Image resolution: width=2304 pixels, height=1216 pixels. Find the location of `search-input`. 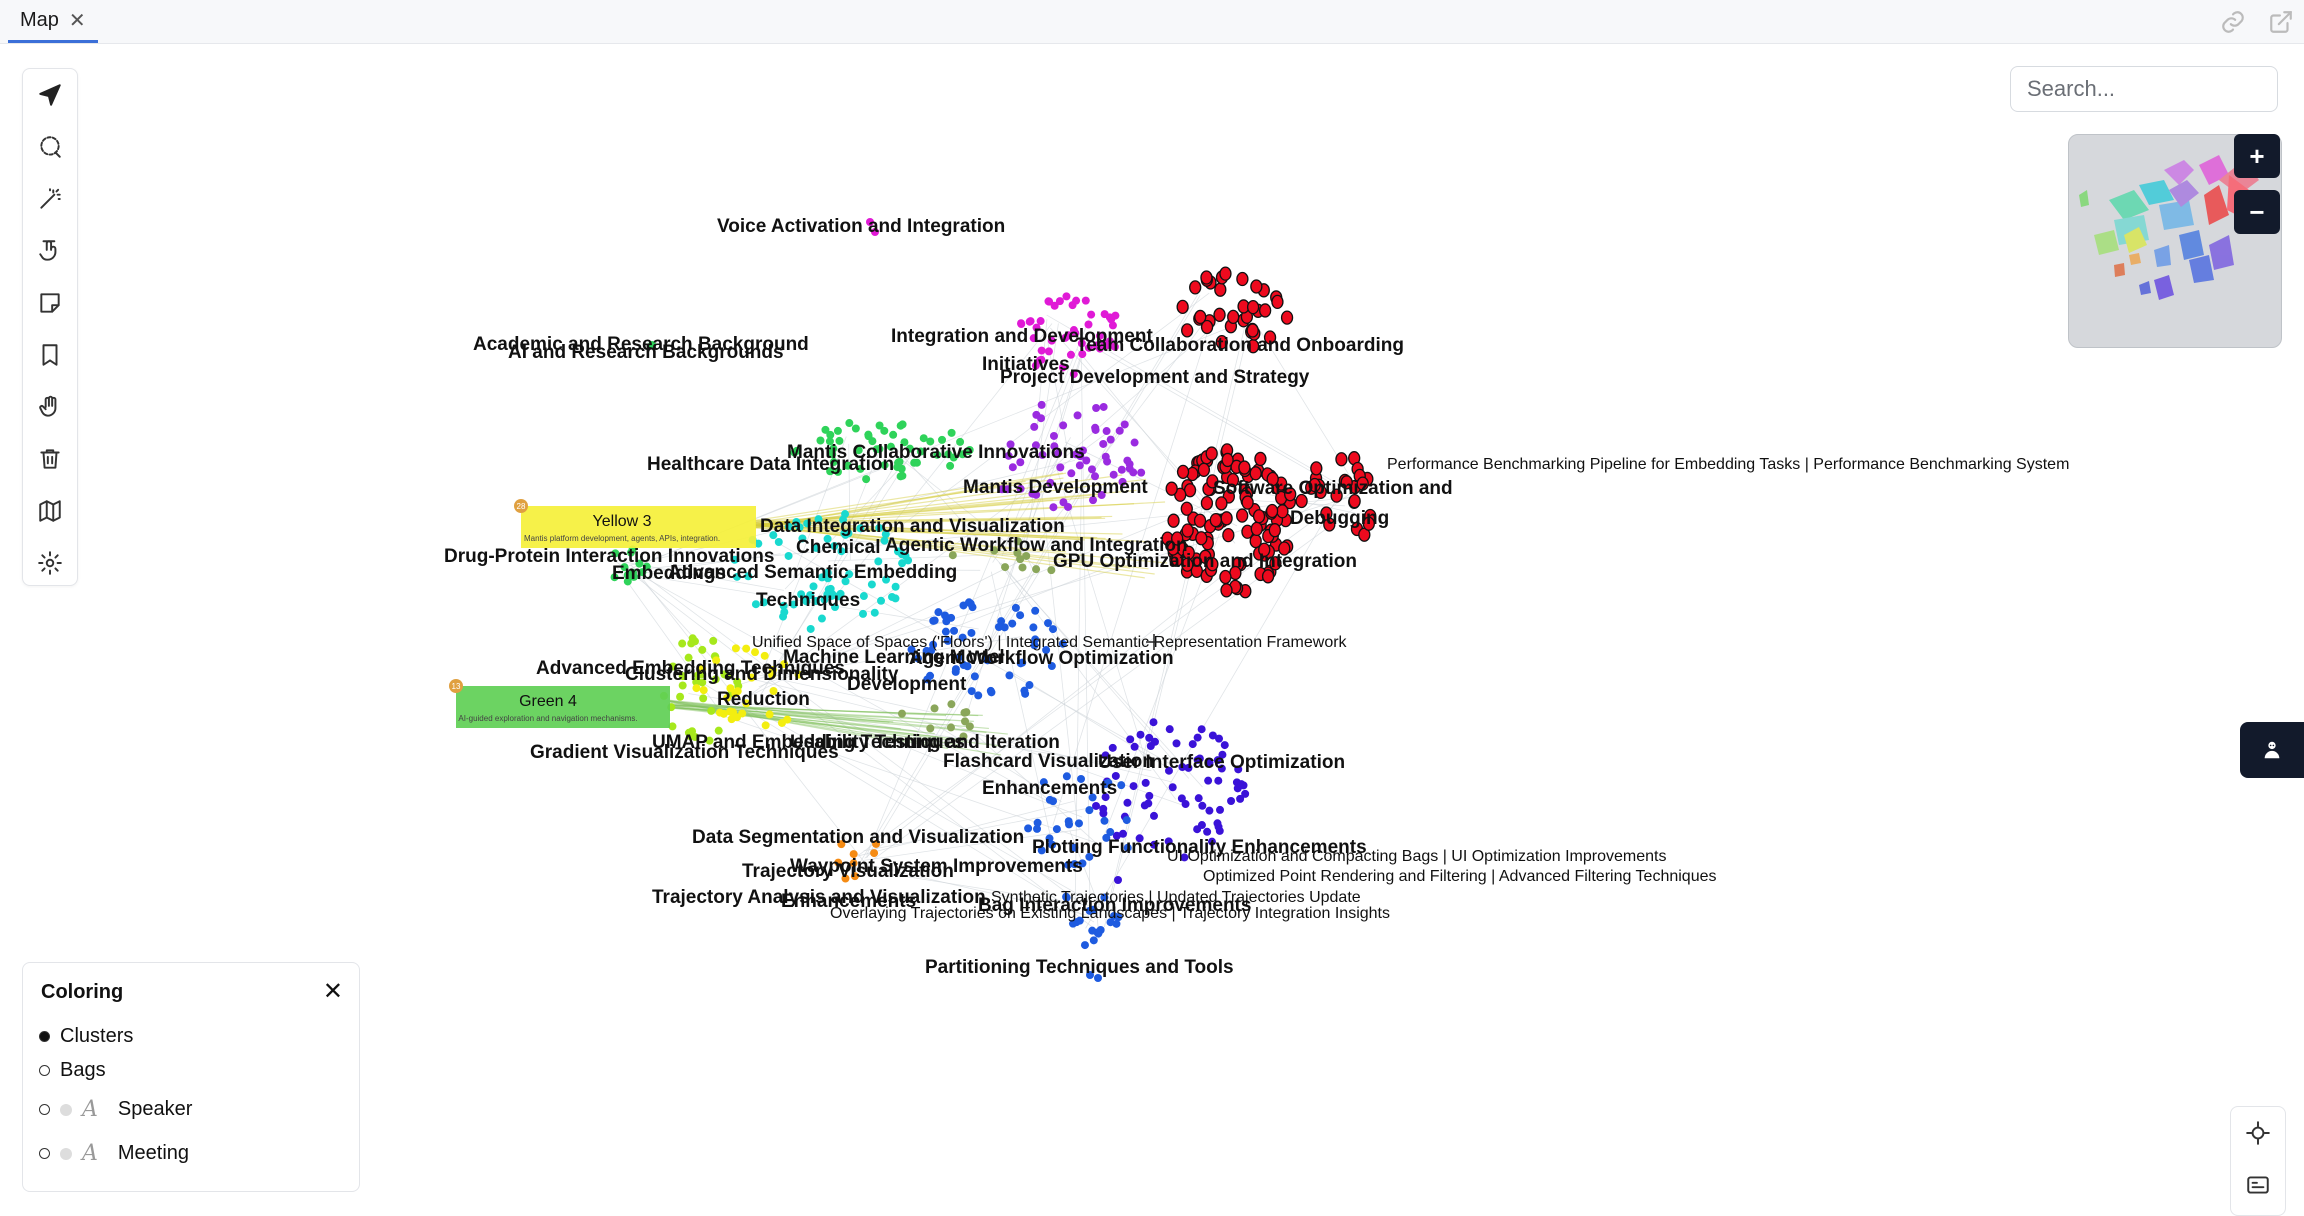

search-input is located at coordinates (2144, 89).